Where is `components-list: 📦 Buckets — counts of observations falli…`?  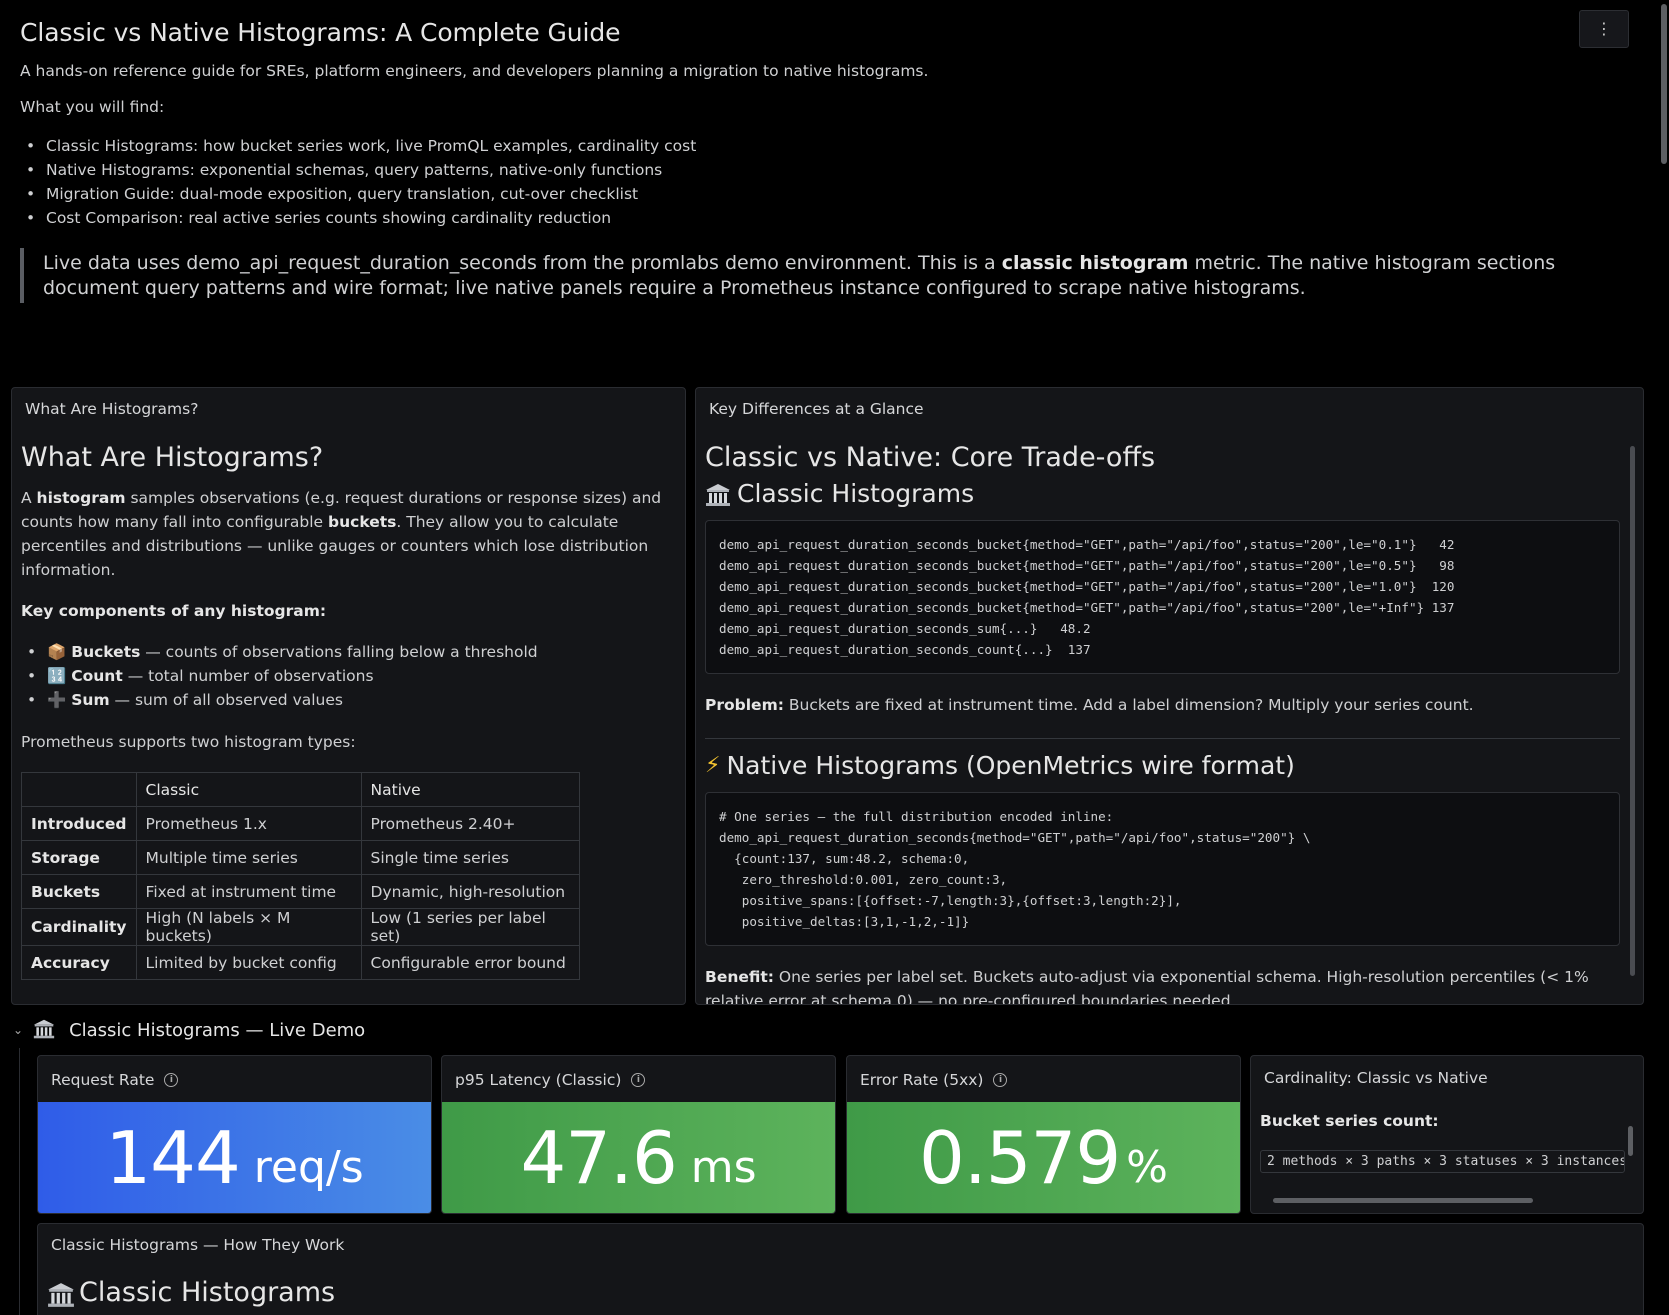
components-list: 📦 Buckets — counts of observations falli… is located at coordinates (351, 676).